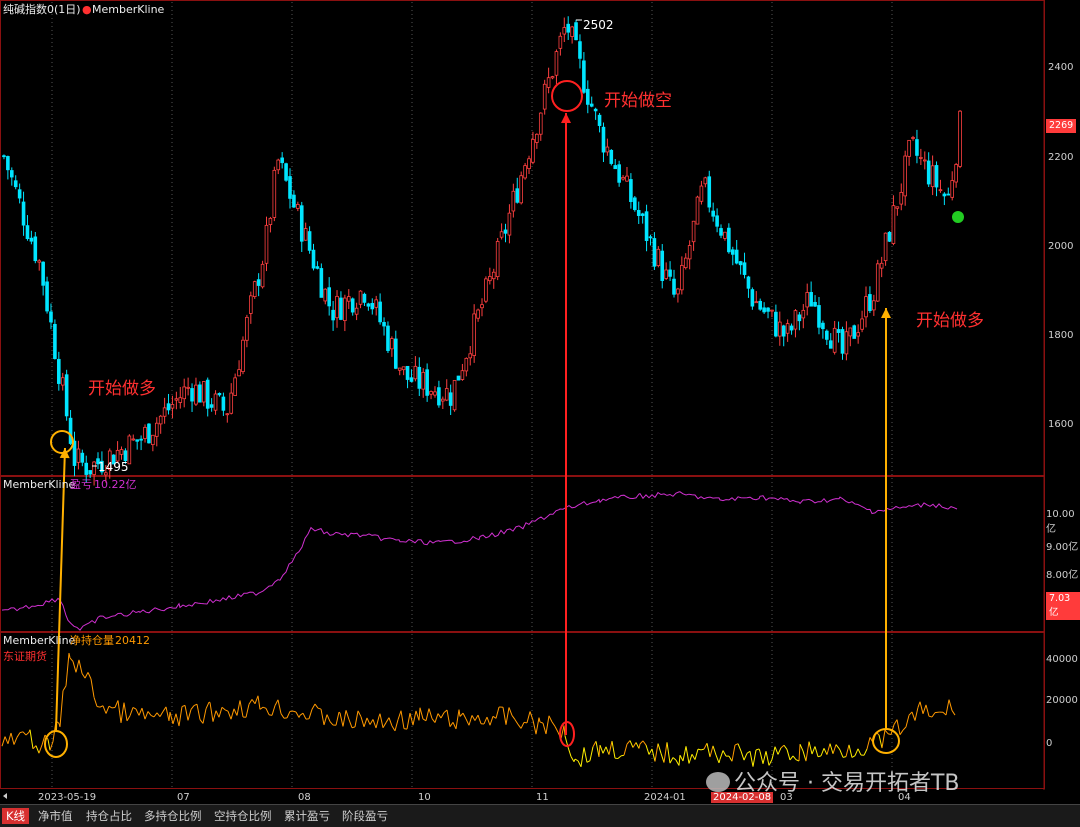 The image size is (1080, 827). What do you see at coordinates (365, 816) in the screenshot?
I see `tab-stage-pnl: 阶段盈亏` at bounding box center [365, 816].